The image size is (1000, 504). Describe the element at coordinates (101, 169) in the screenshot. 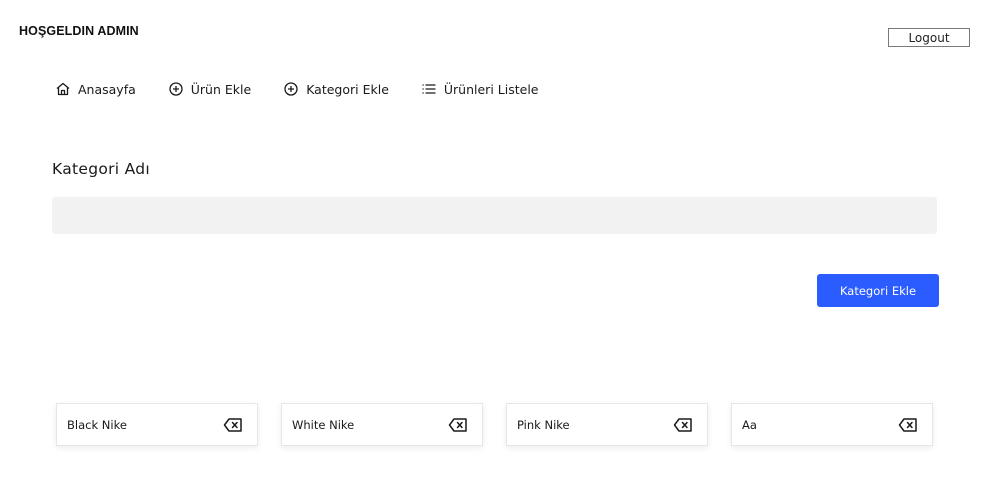

I see `category-name-label: Kategori Adı` at that location.